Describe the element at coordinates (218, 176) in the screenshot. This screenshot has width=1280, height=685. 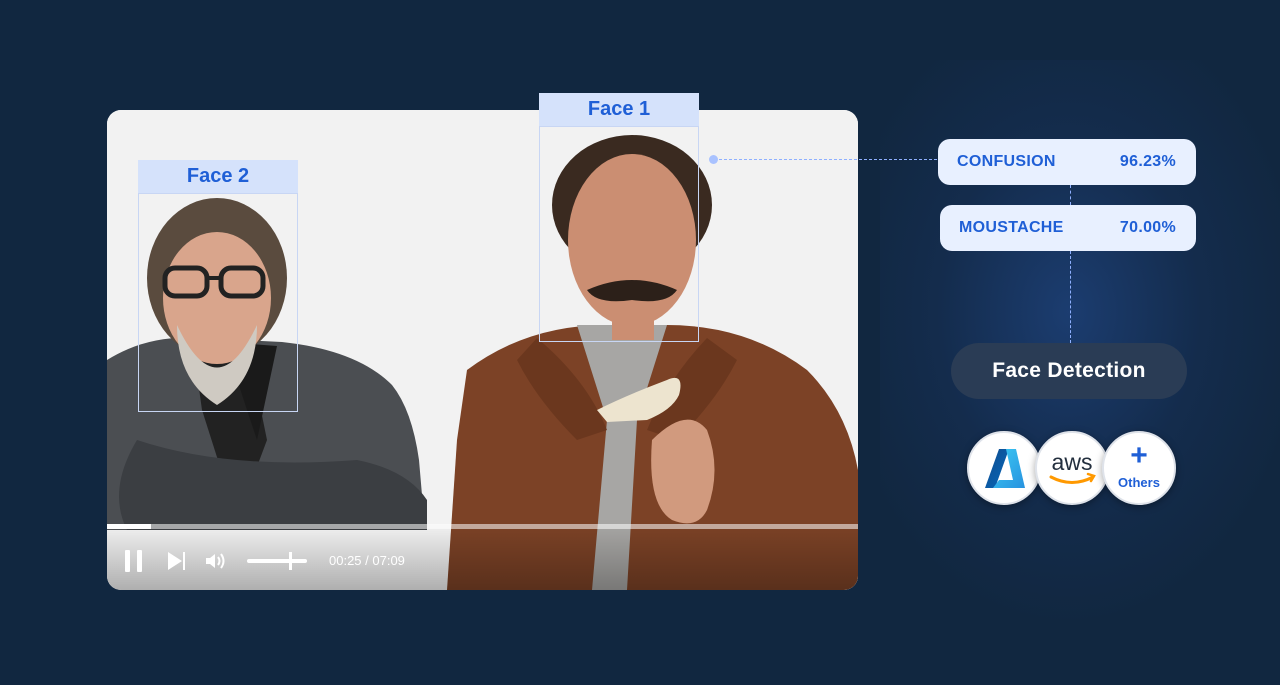
I see `face-2-label: Face 2` at that location.